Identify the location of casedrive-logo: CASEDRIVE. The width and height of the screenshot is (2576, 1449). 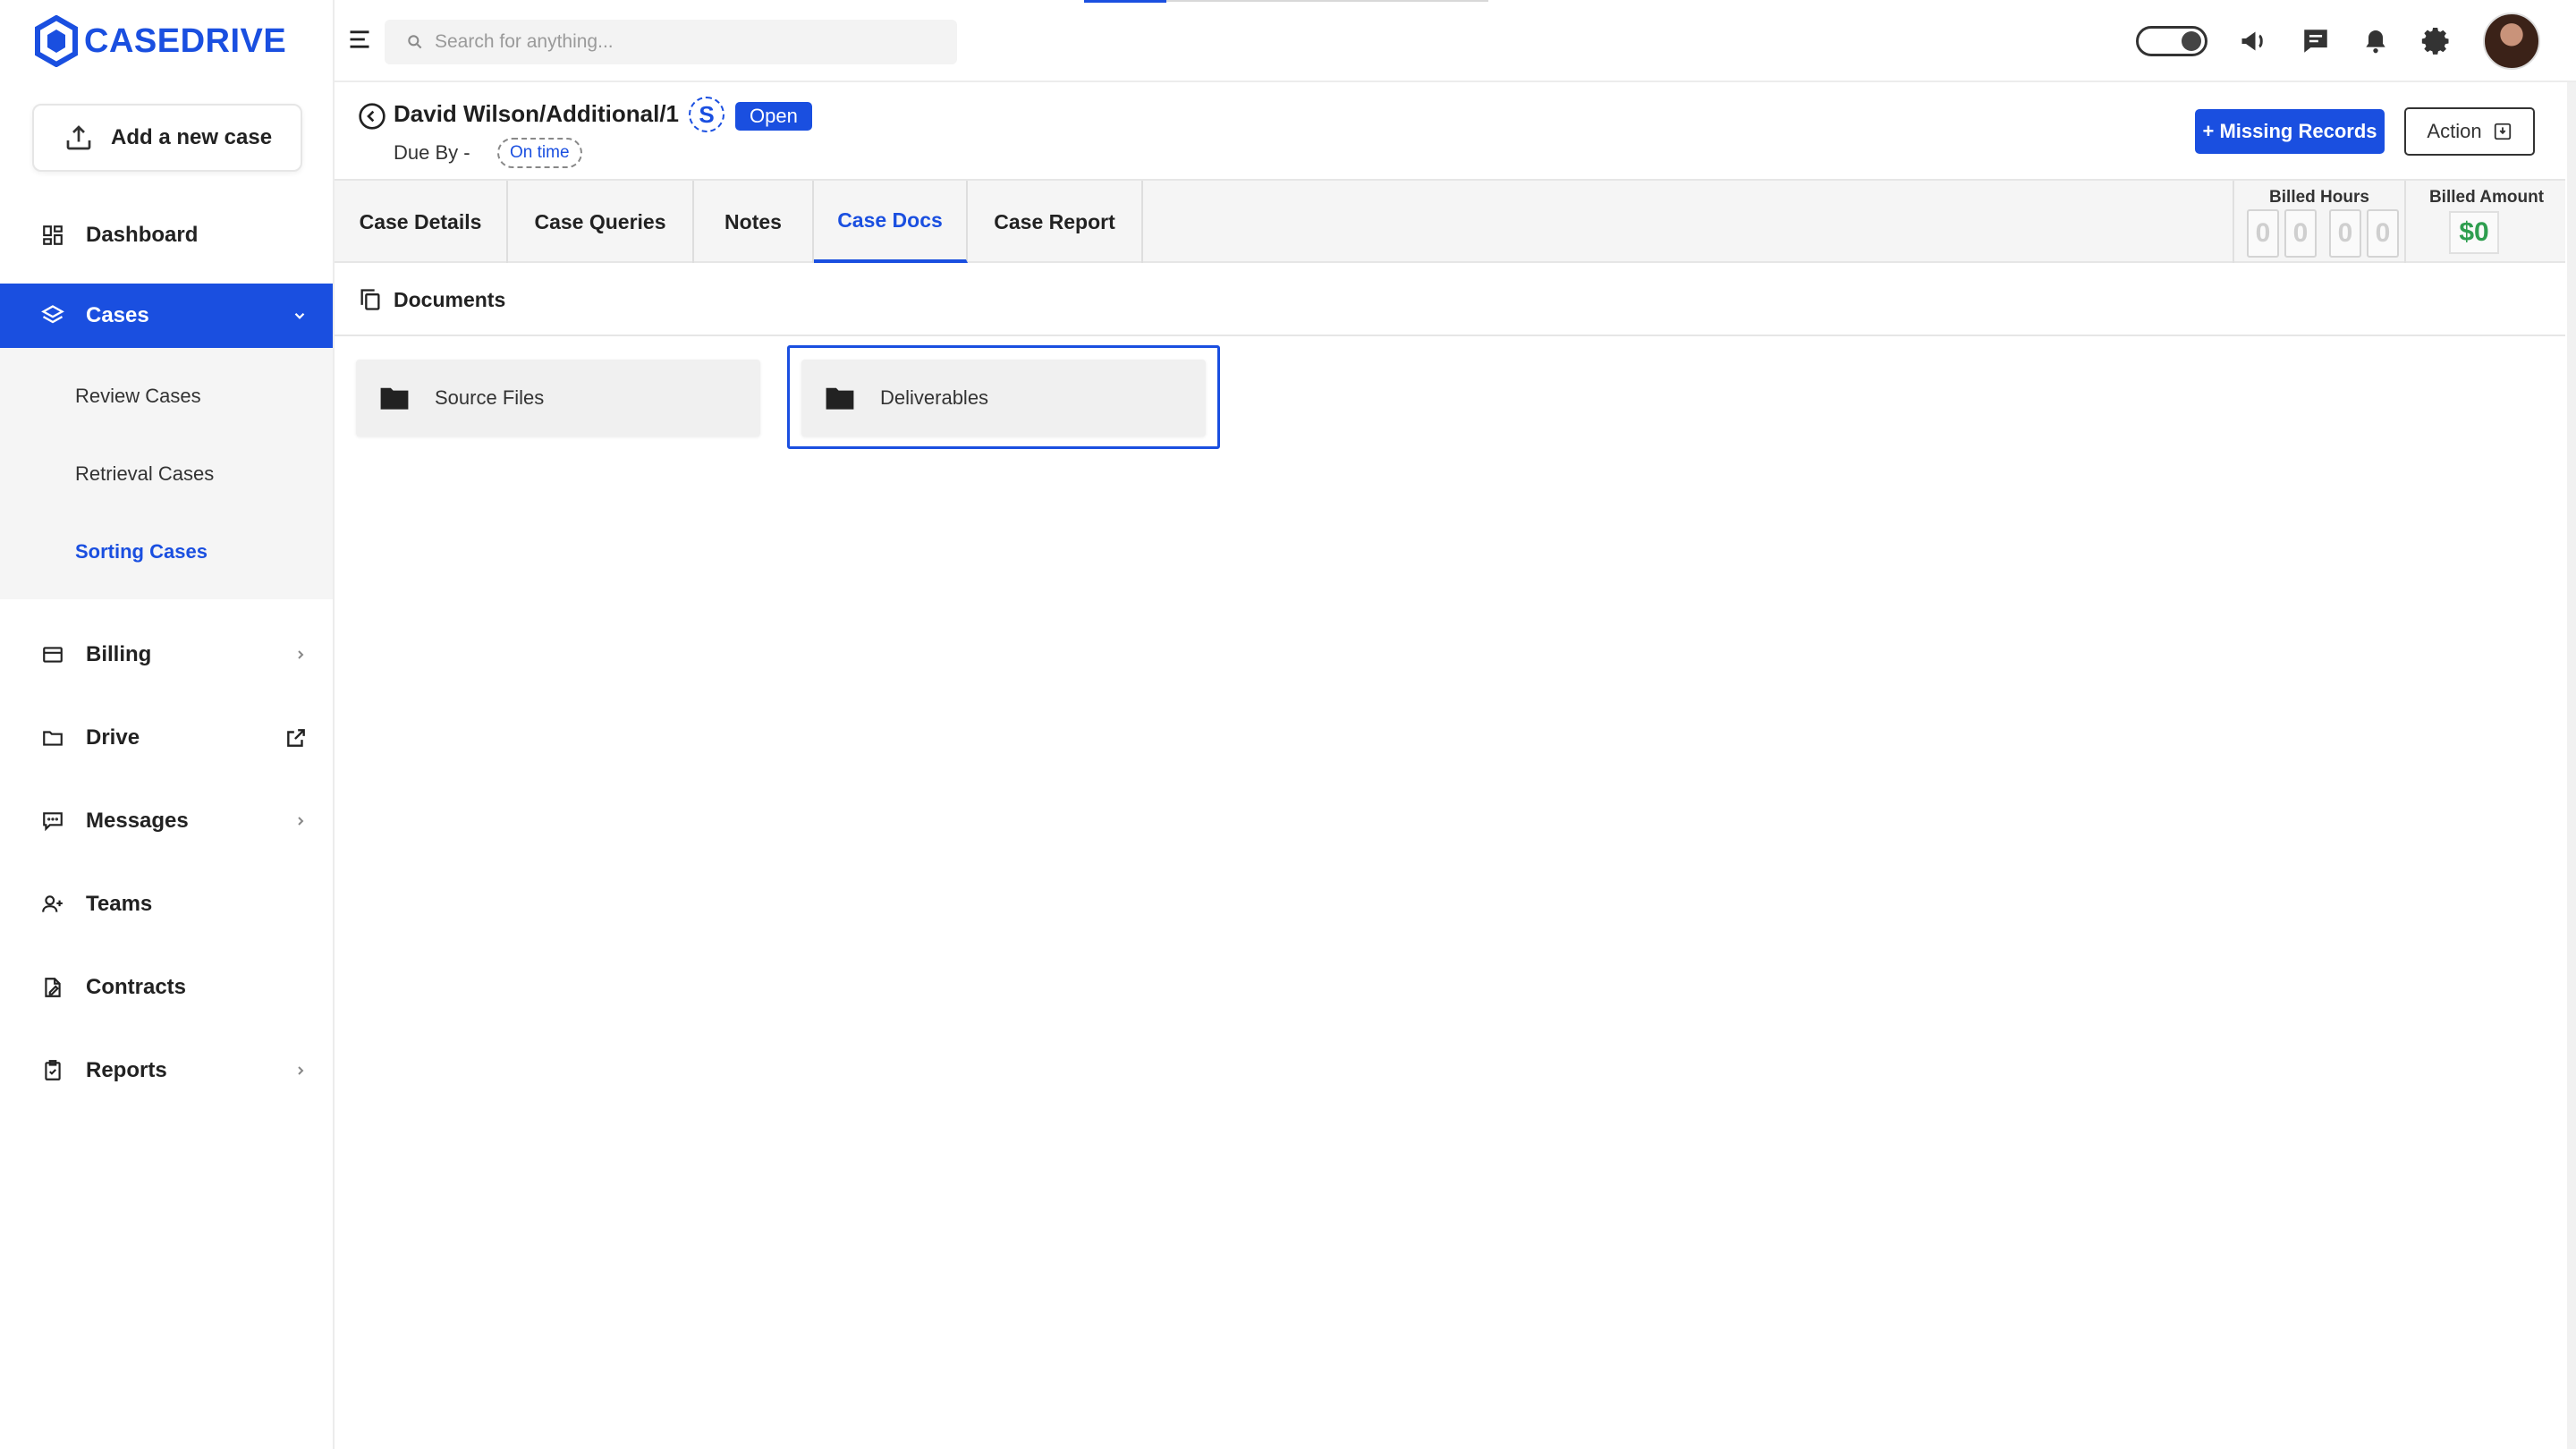
(160, 41).